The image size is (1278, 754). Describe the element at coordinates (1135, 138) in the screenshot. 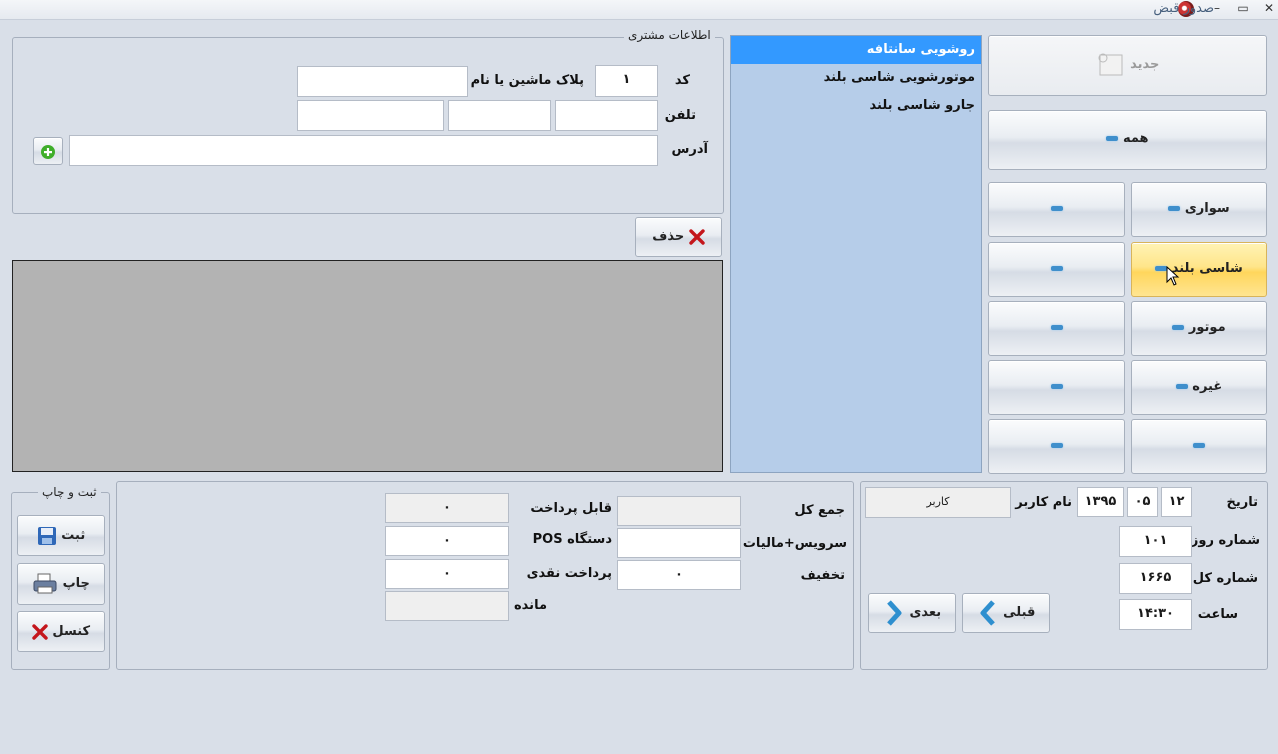

I see `all-label: همه` at that location.